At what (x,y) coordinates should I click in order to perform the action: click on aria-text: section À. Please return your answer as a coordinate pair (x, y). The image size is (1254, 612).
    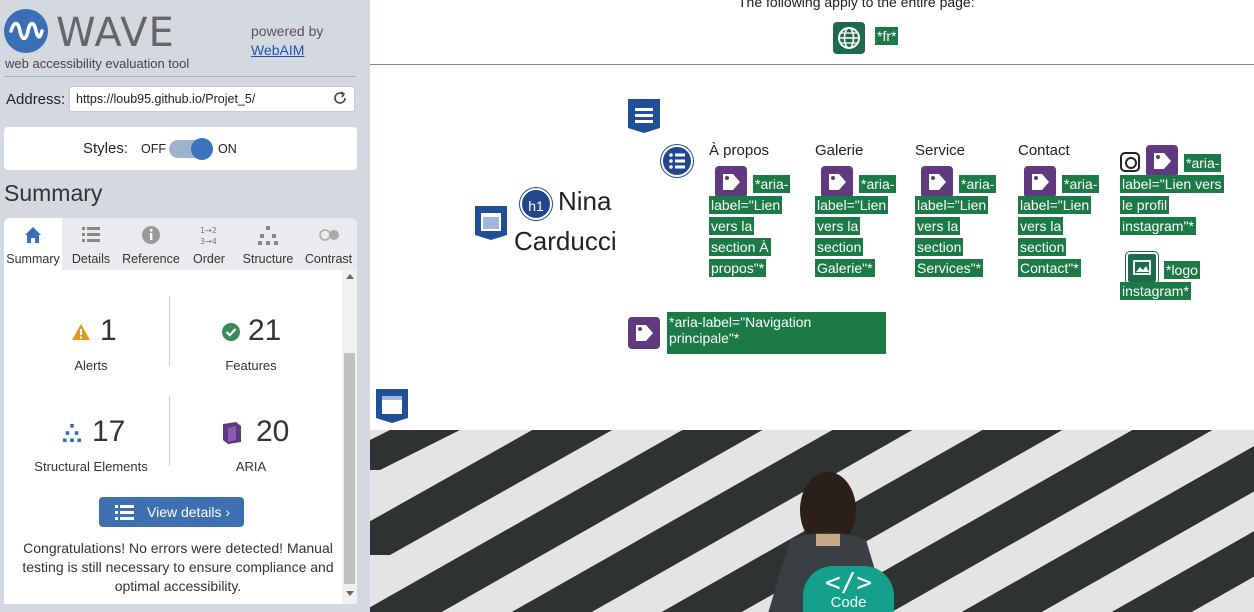
    Looking at the image, I should click on (740, 247).